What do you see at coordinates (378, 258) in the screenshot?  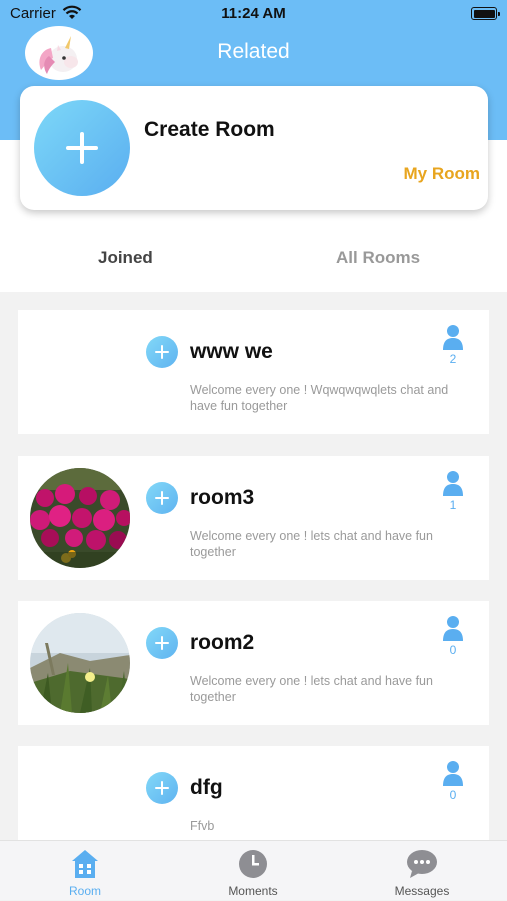 I see `tab-all-rooms: All Rooms` at bounding box center [378, 258].